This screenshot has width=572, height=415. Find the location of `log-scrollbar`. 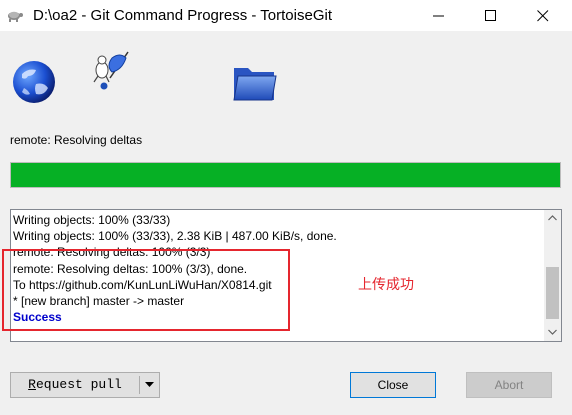

log-scrollbar is located at coordinates (552, 275).